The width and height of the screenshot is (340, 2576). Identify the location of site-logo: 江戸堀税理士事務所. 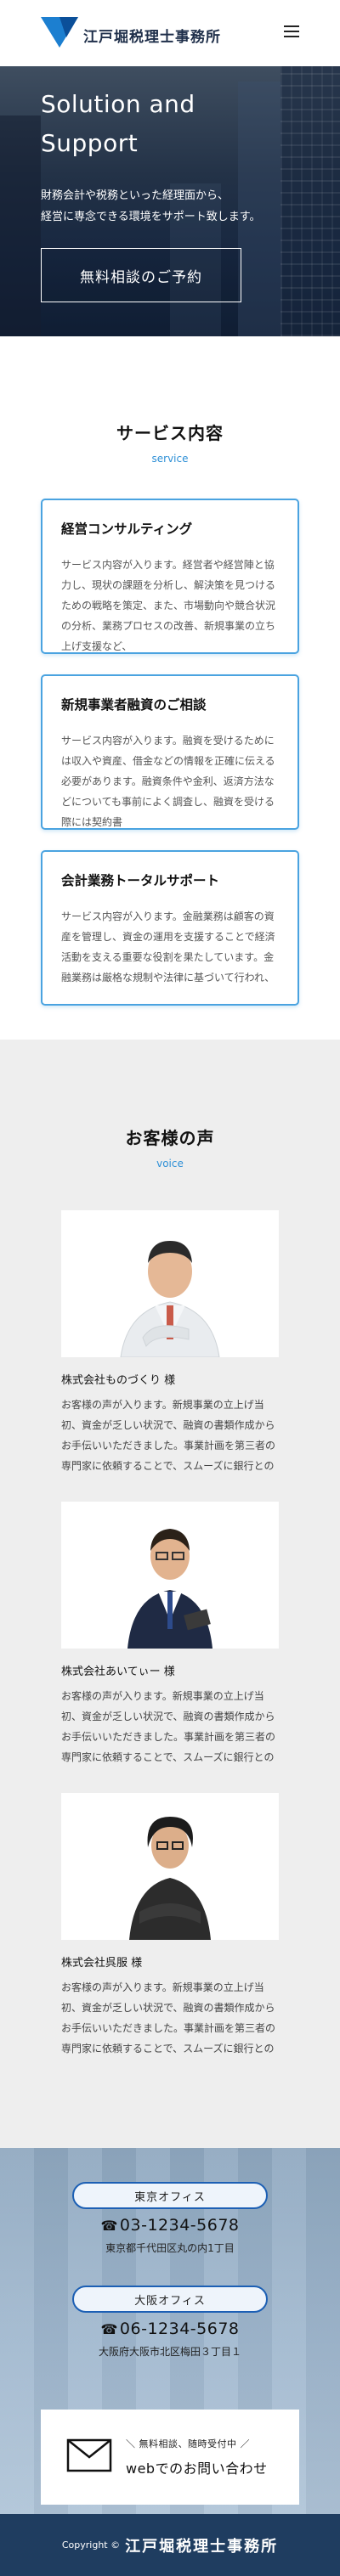
(131, 32).